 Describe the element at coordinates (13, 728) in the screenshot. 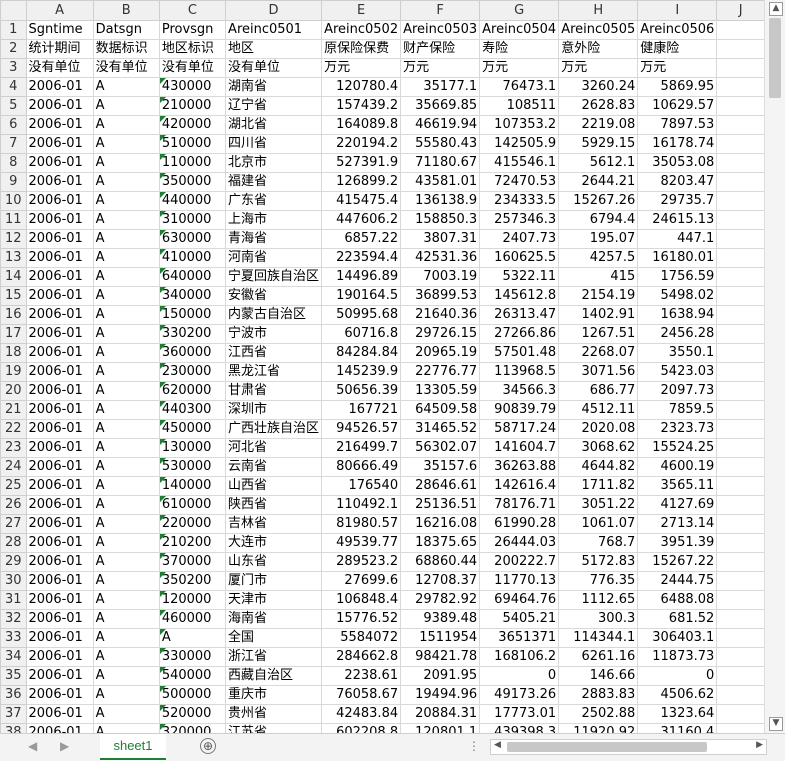

I see `row-header: 38` at that location.